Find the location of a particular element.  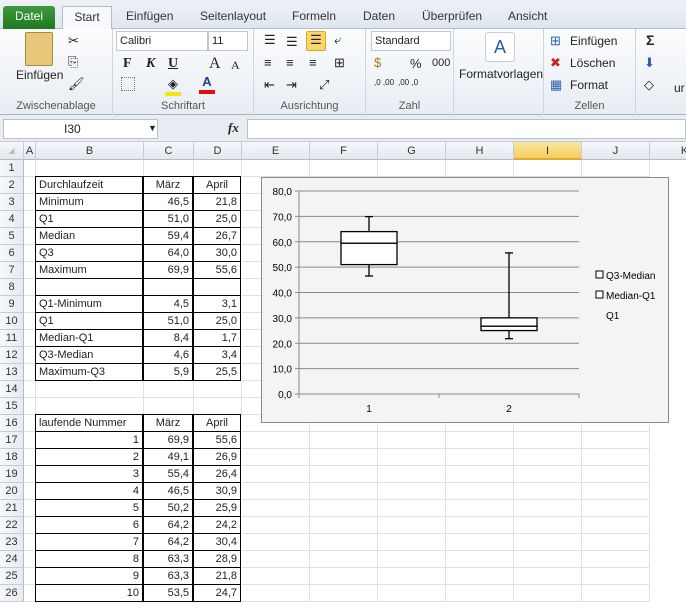

delete-cells-button: Löschen is located at coordinates (592, 63).